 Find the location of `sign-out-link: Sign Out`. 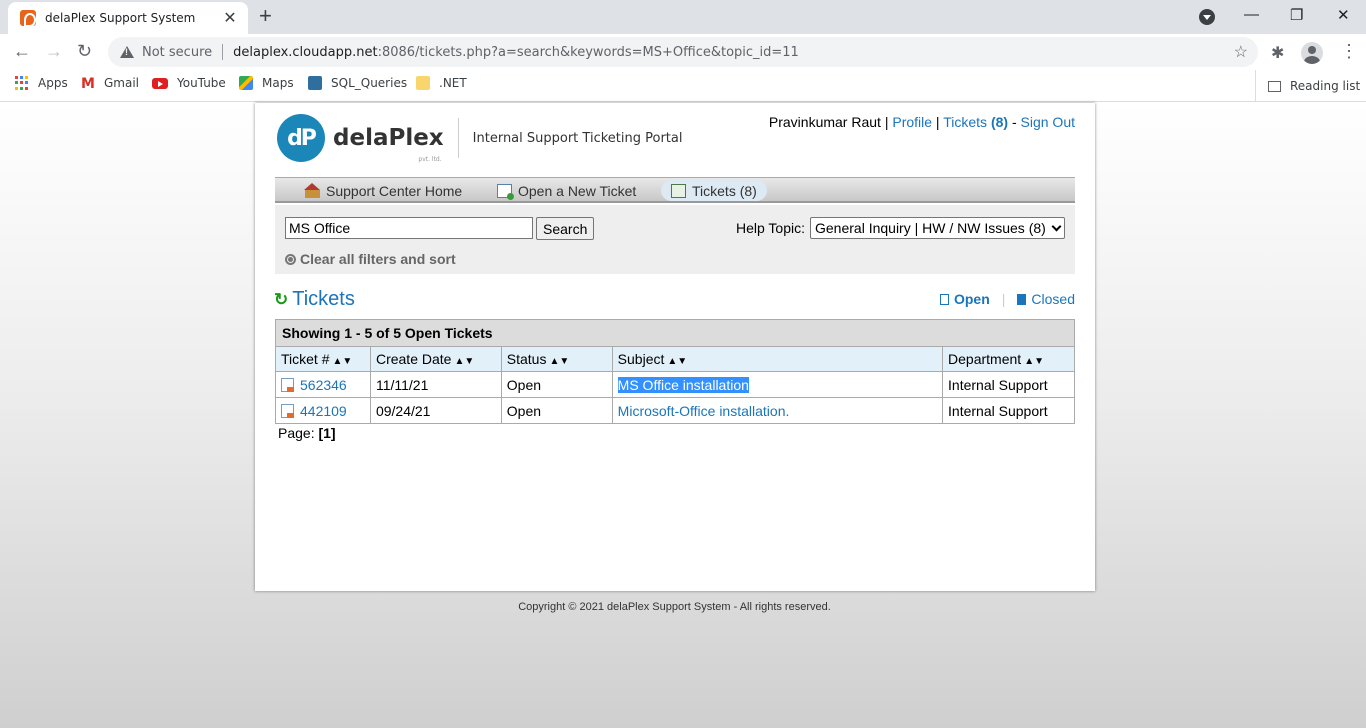

sign-out-link: Sign Out is located at coordinates (1048, 122).